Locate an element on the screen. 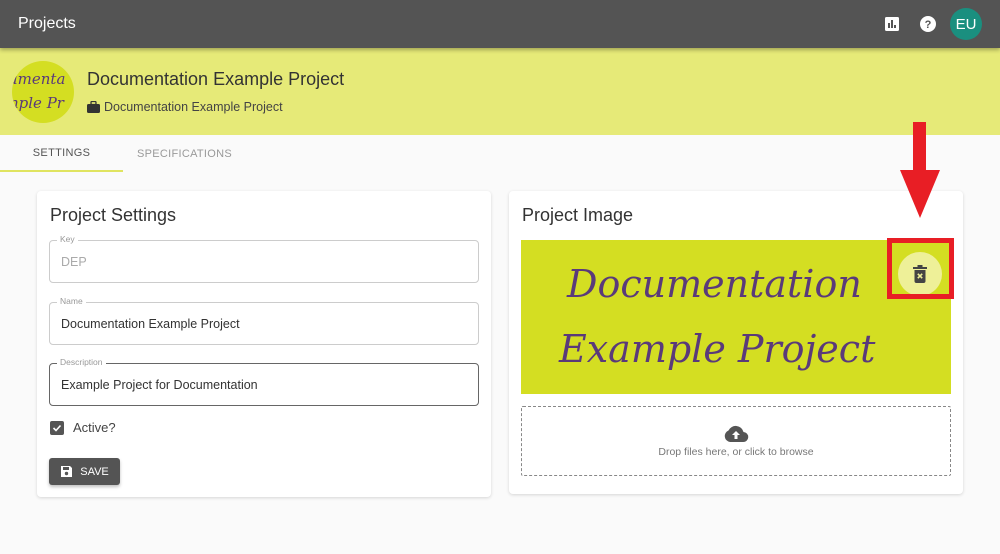  project-logo: umenta nple Pr is located at coordinates (43, 92).